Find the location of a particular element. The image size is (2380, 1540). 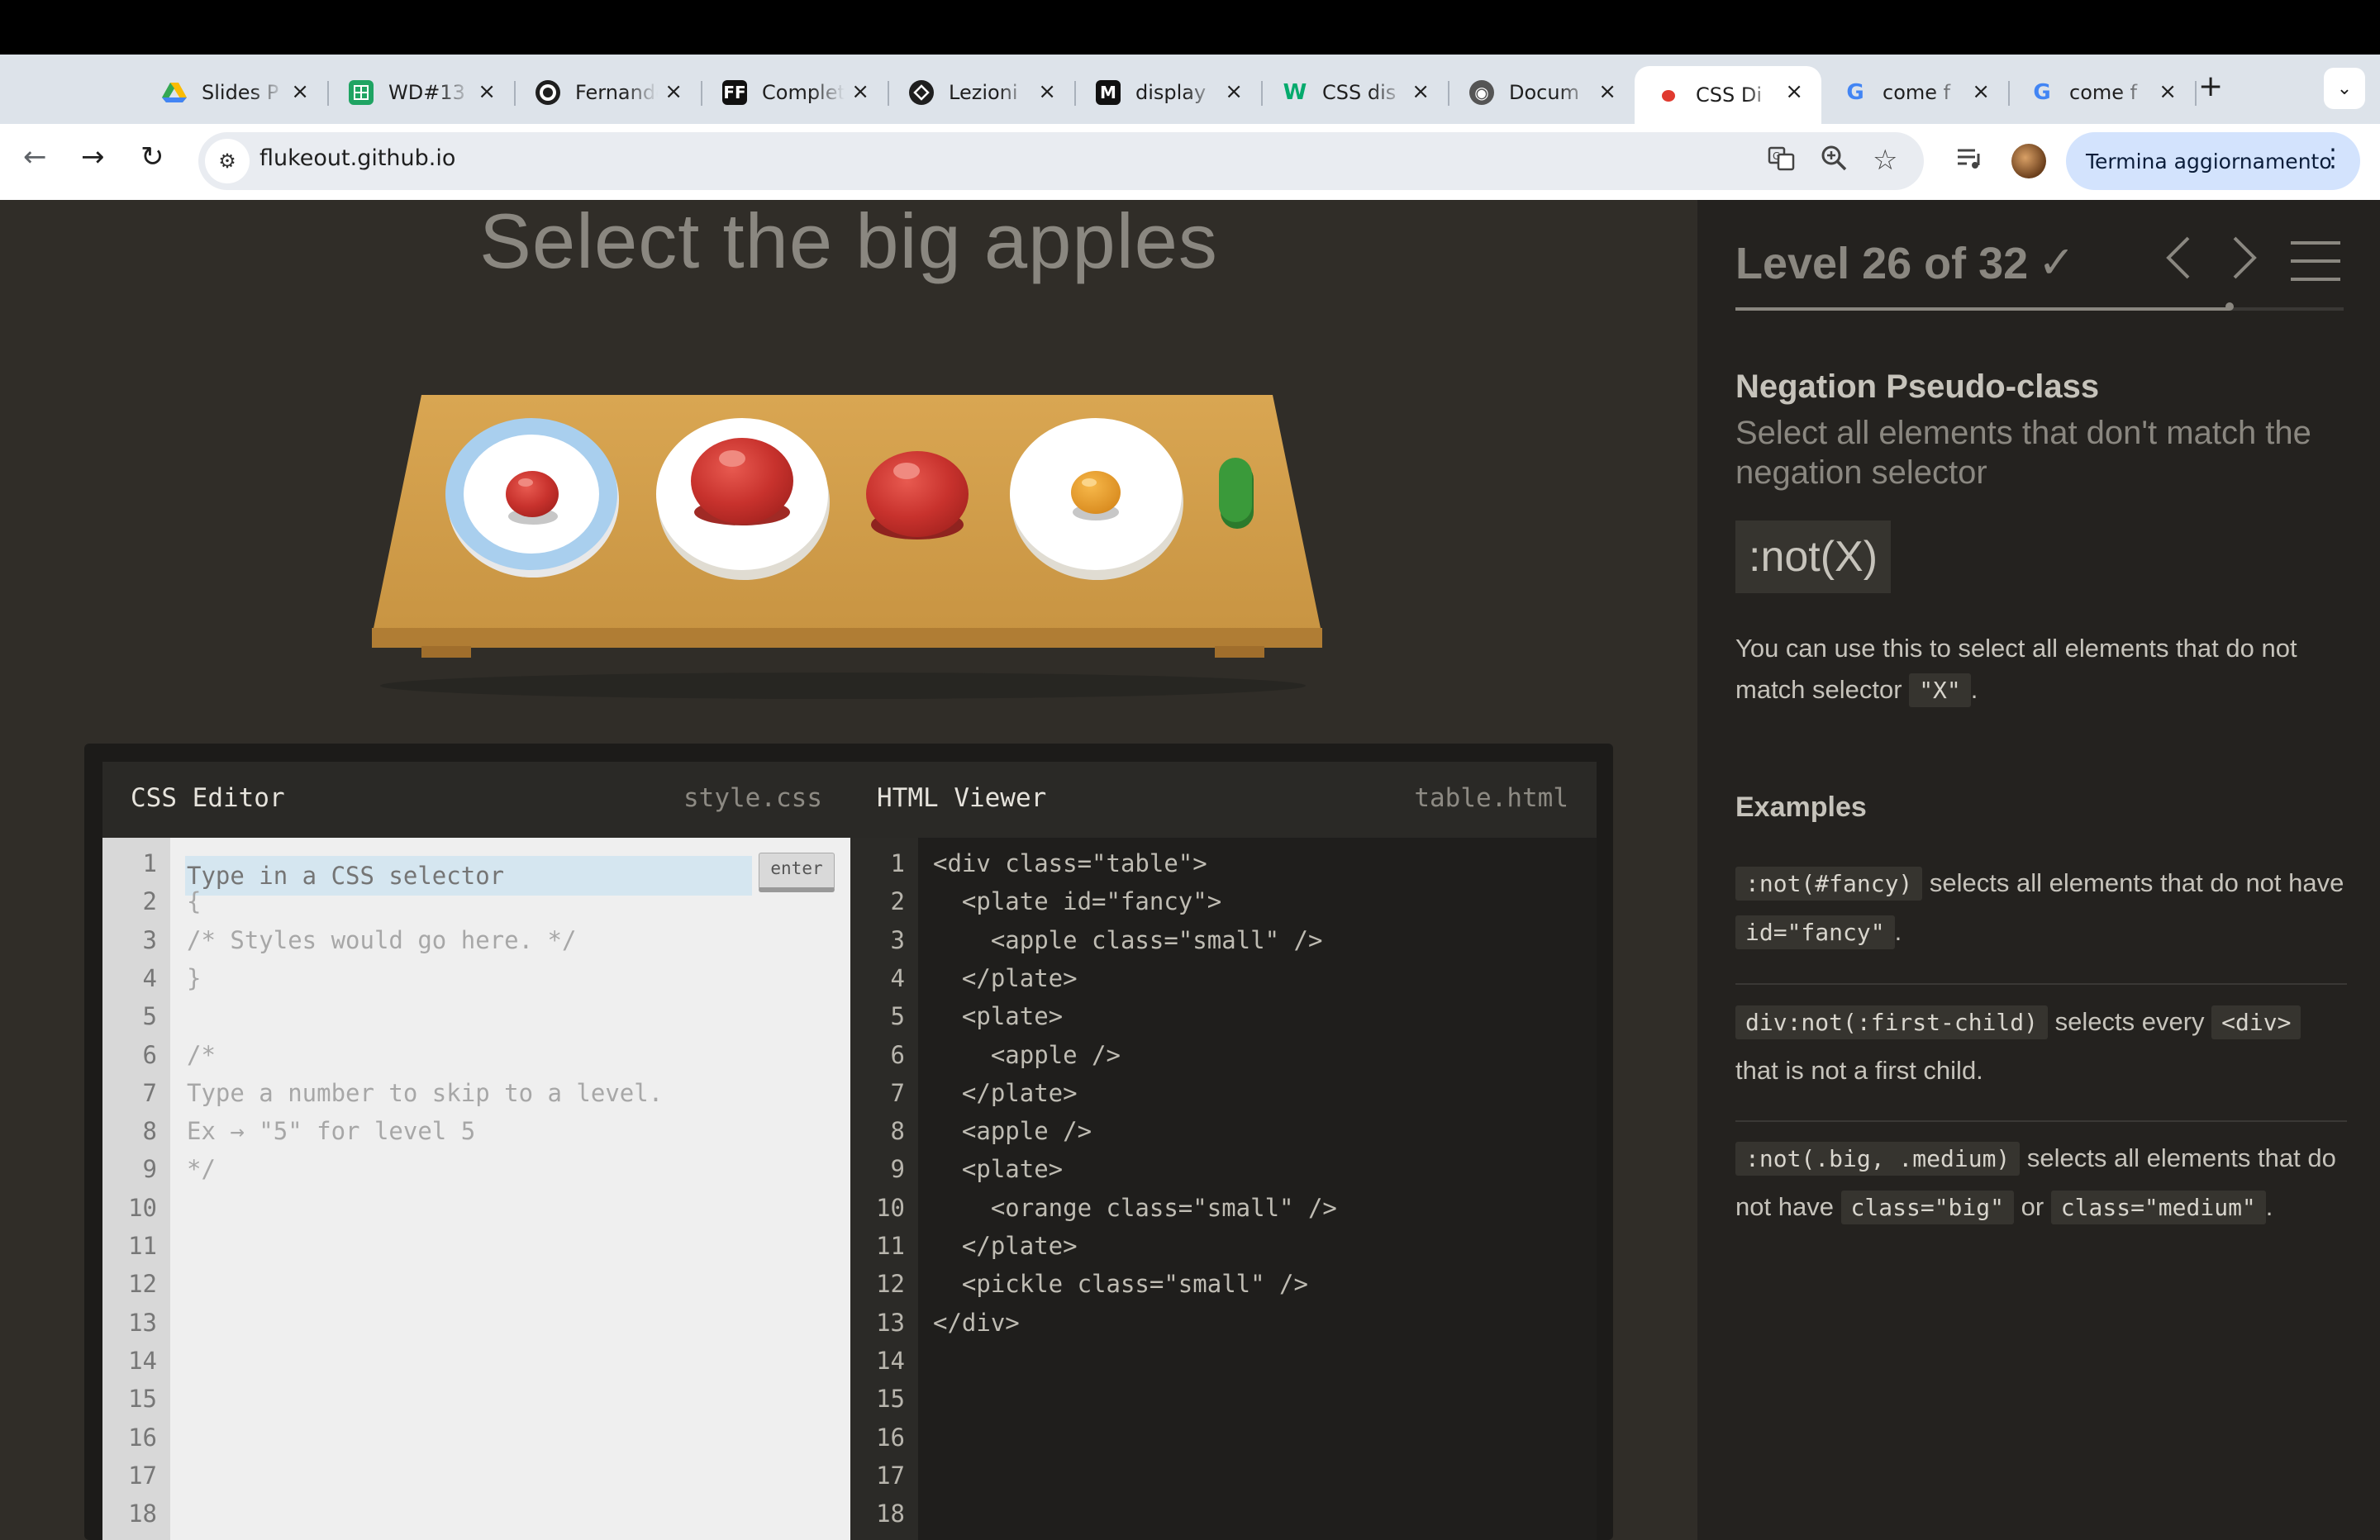

selector-name: Negation Pseudo-class is located at coordinates (1917, 386).